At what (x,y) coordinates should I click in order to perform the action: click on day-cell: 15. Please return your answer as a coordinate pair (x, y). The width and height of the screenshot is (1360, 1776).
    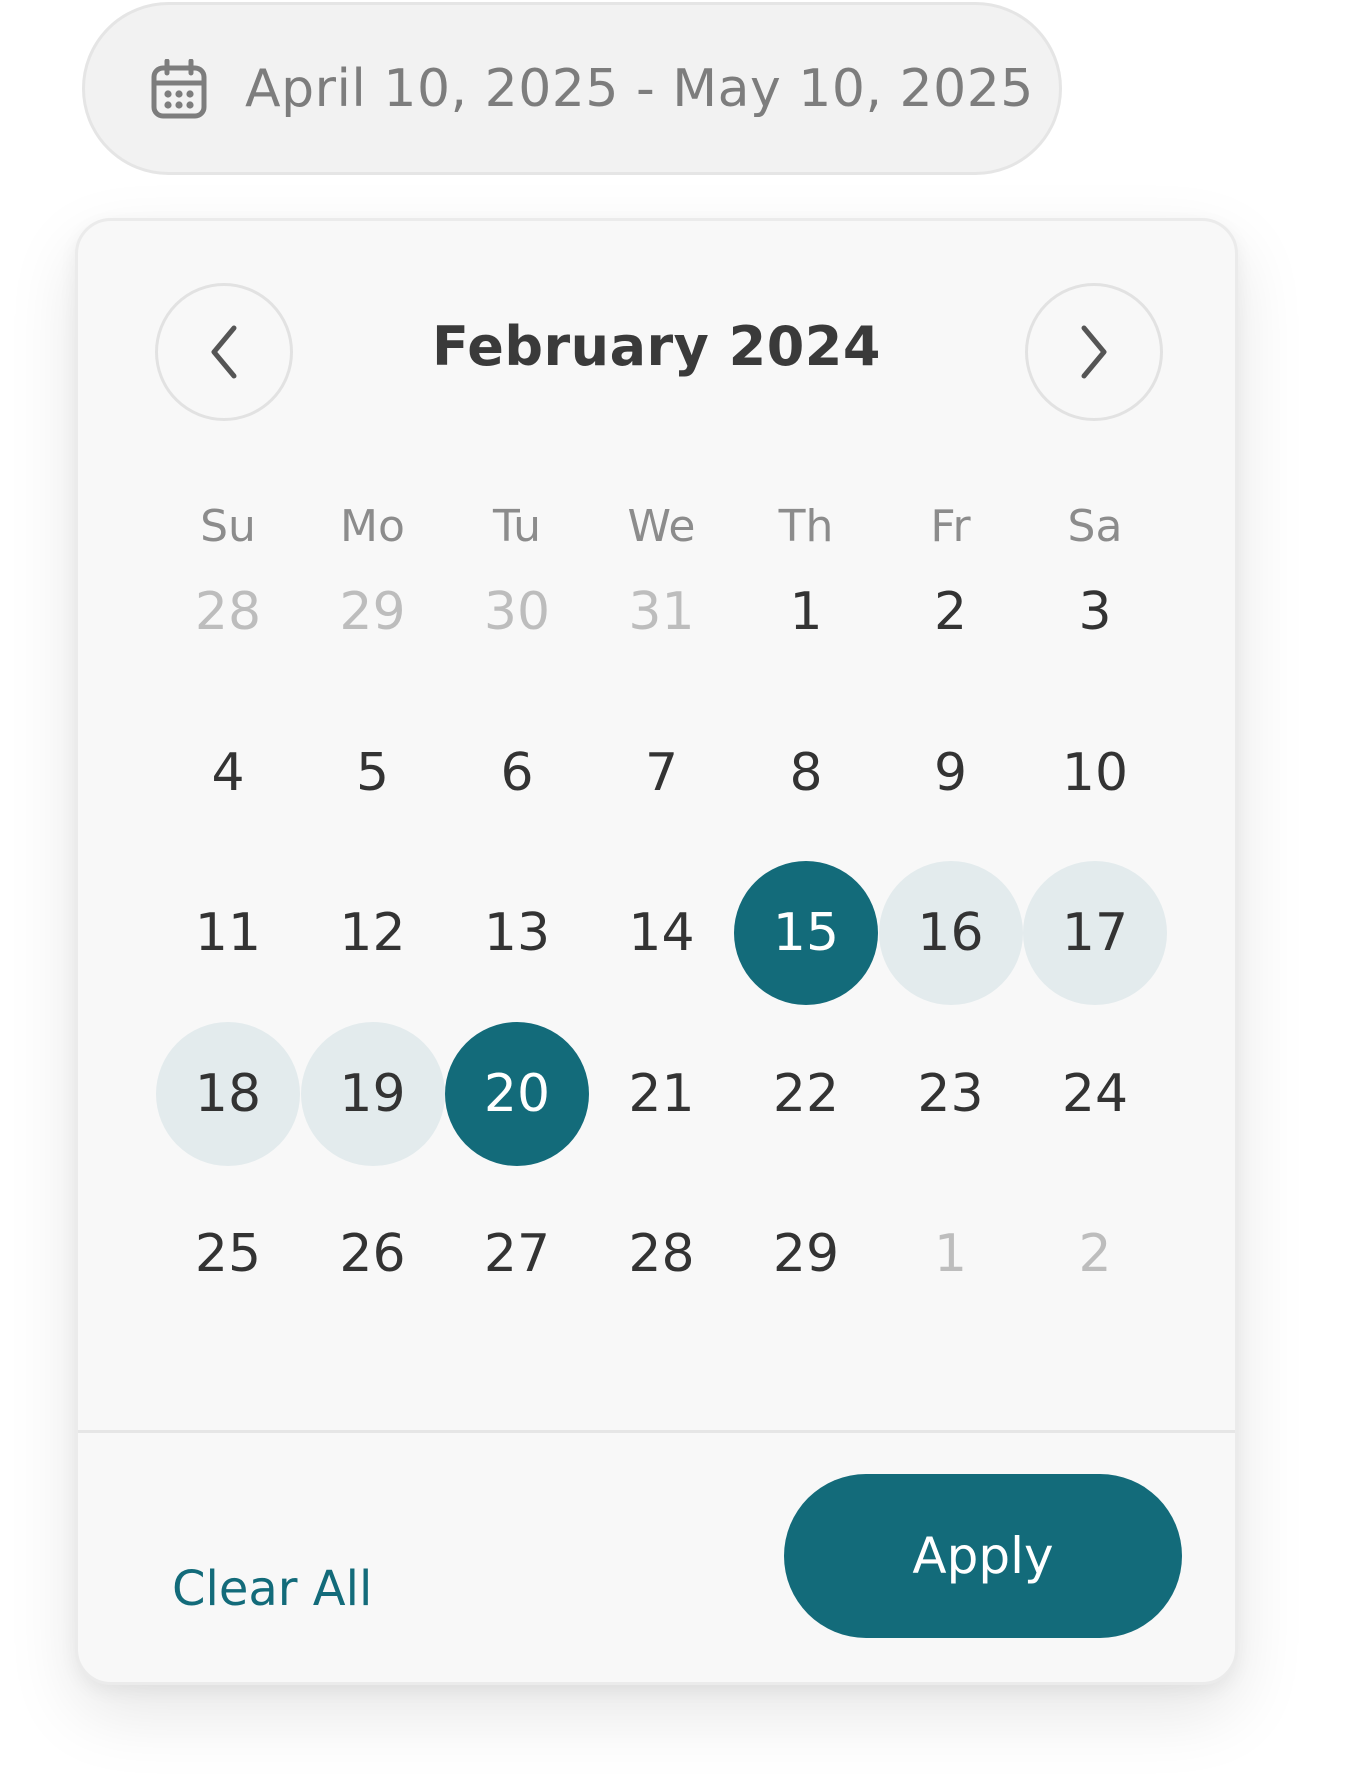
    Looking at the image, I should click on (806, 933).